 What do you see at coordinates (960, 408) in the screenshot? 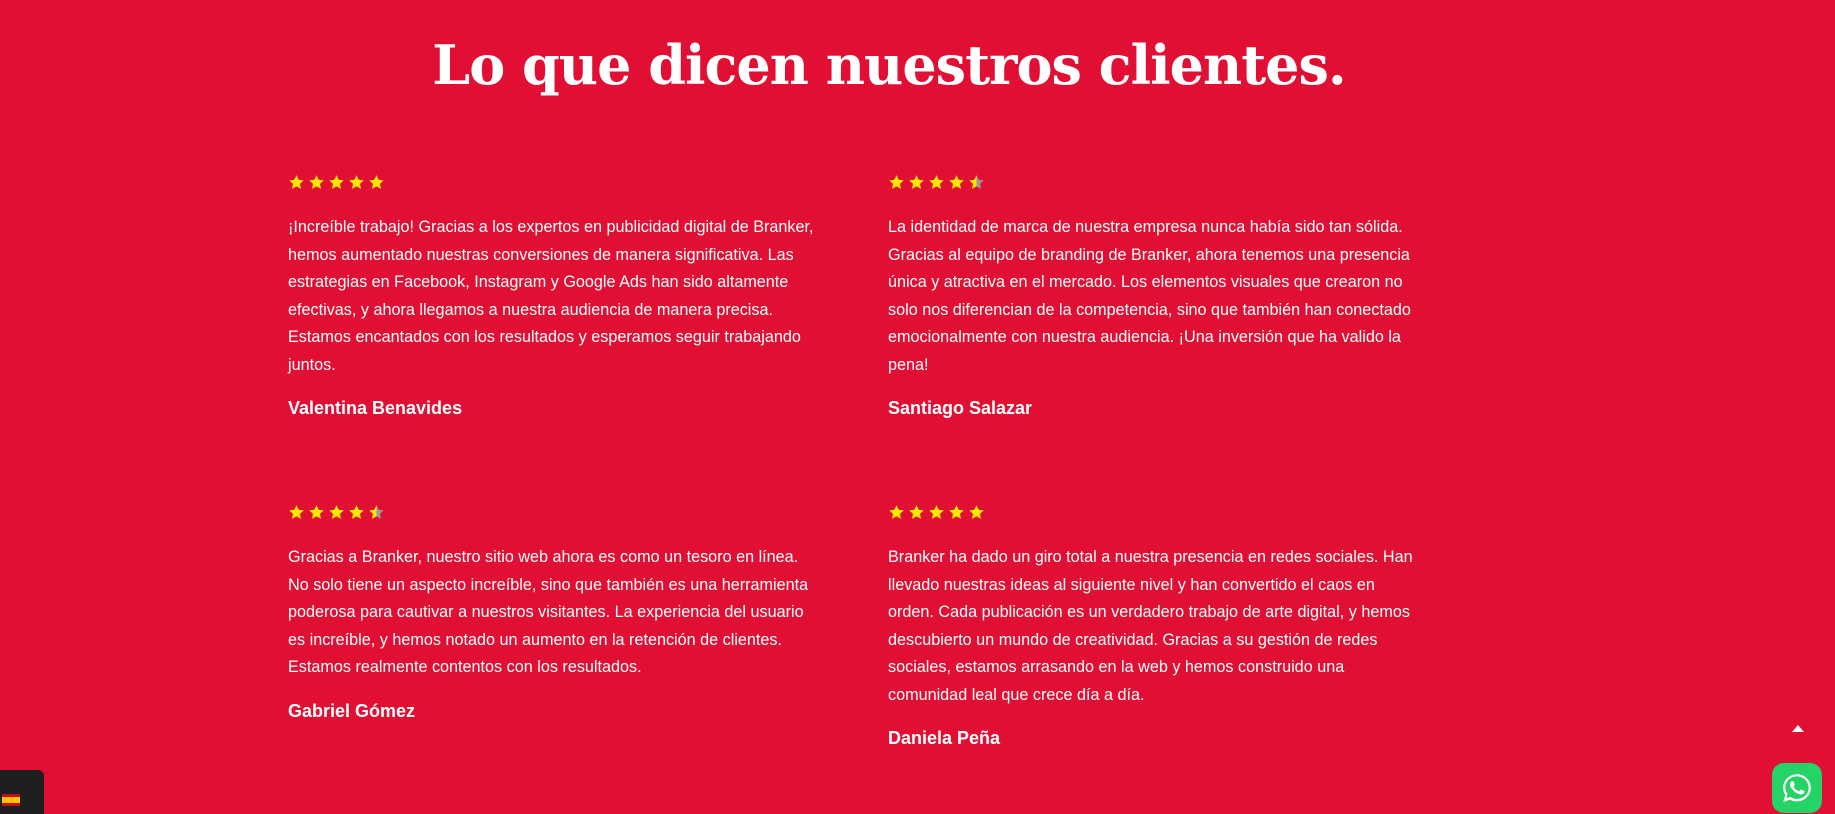
I see `testimonial-author: Santiago Salazar` at bounding box center [960, 408].